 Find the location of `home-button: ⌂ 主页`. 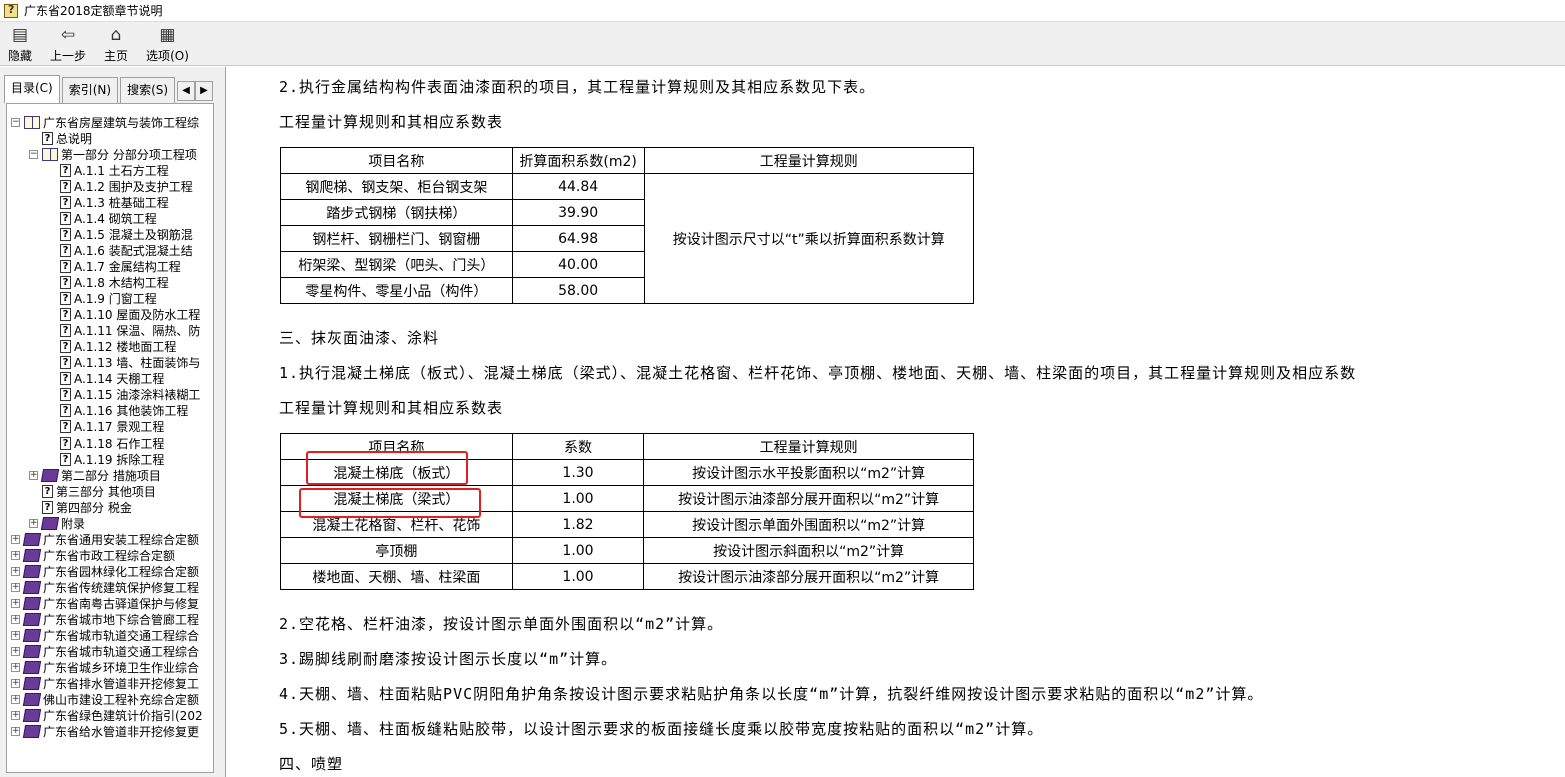

home-button: ⌂ 主页 is located at coordinates (116, 43).